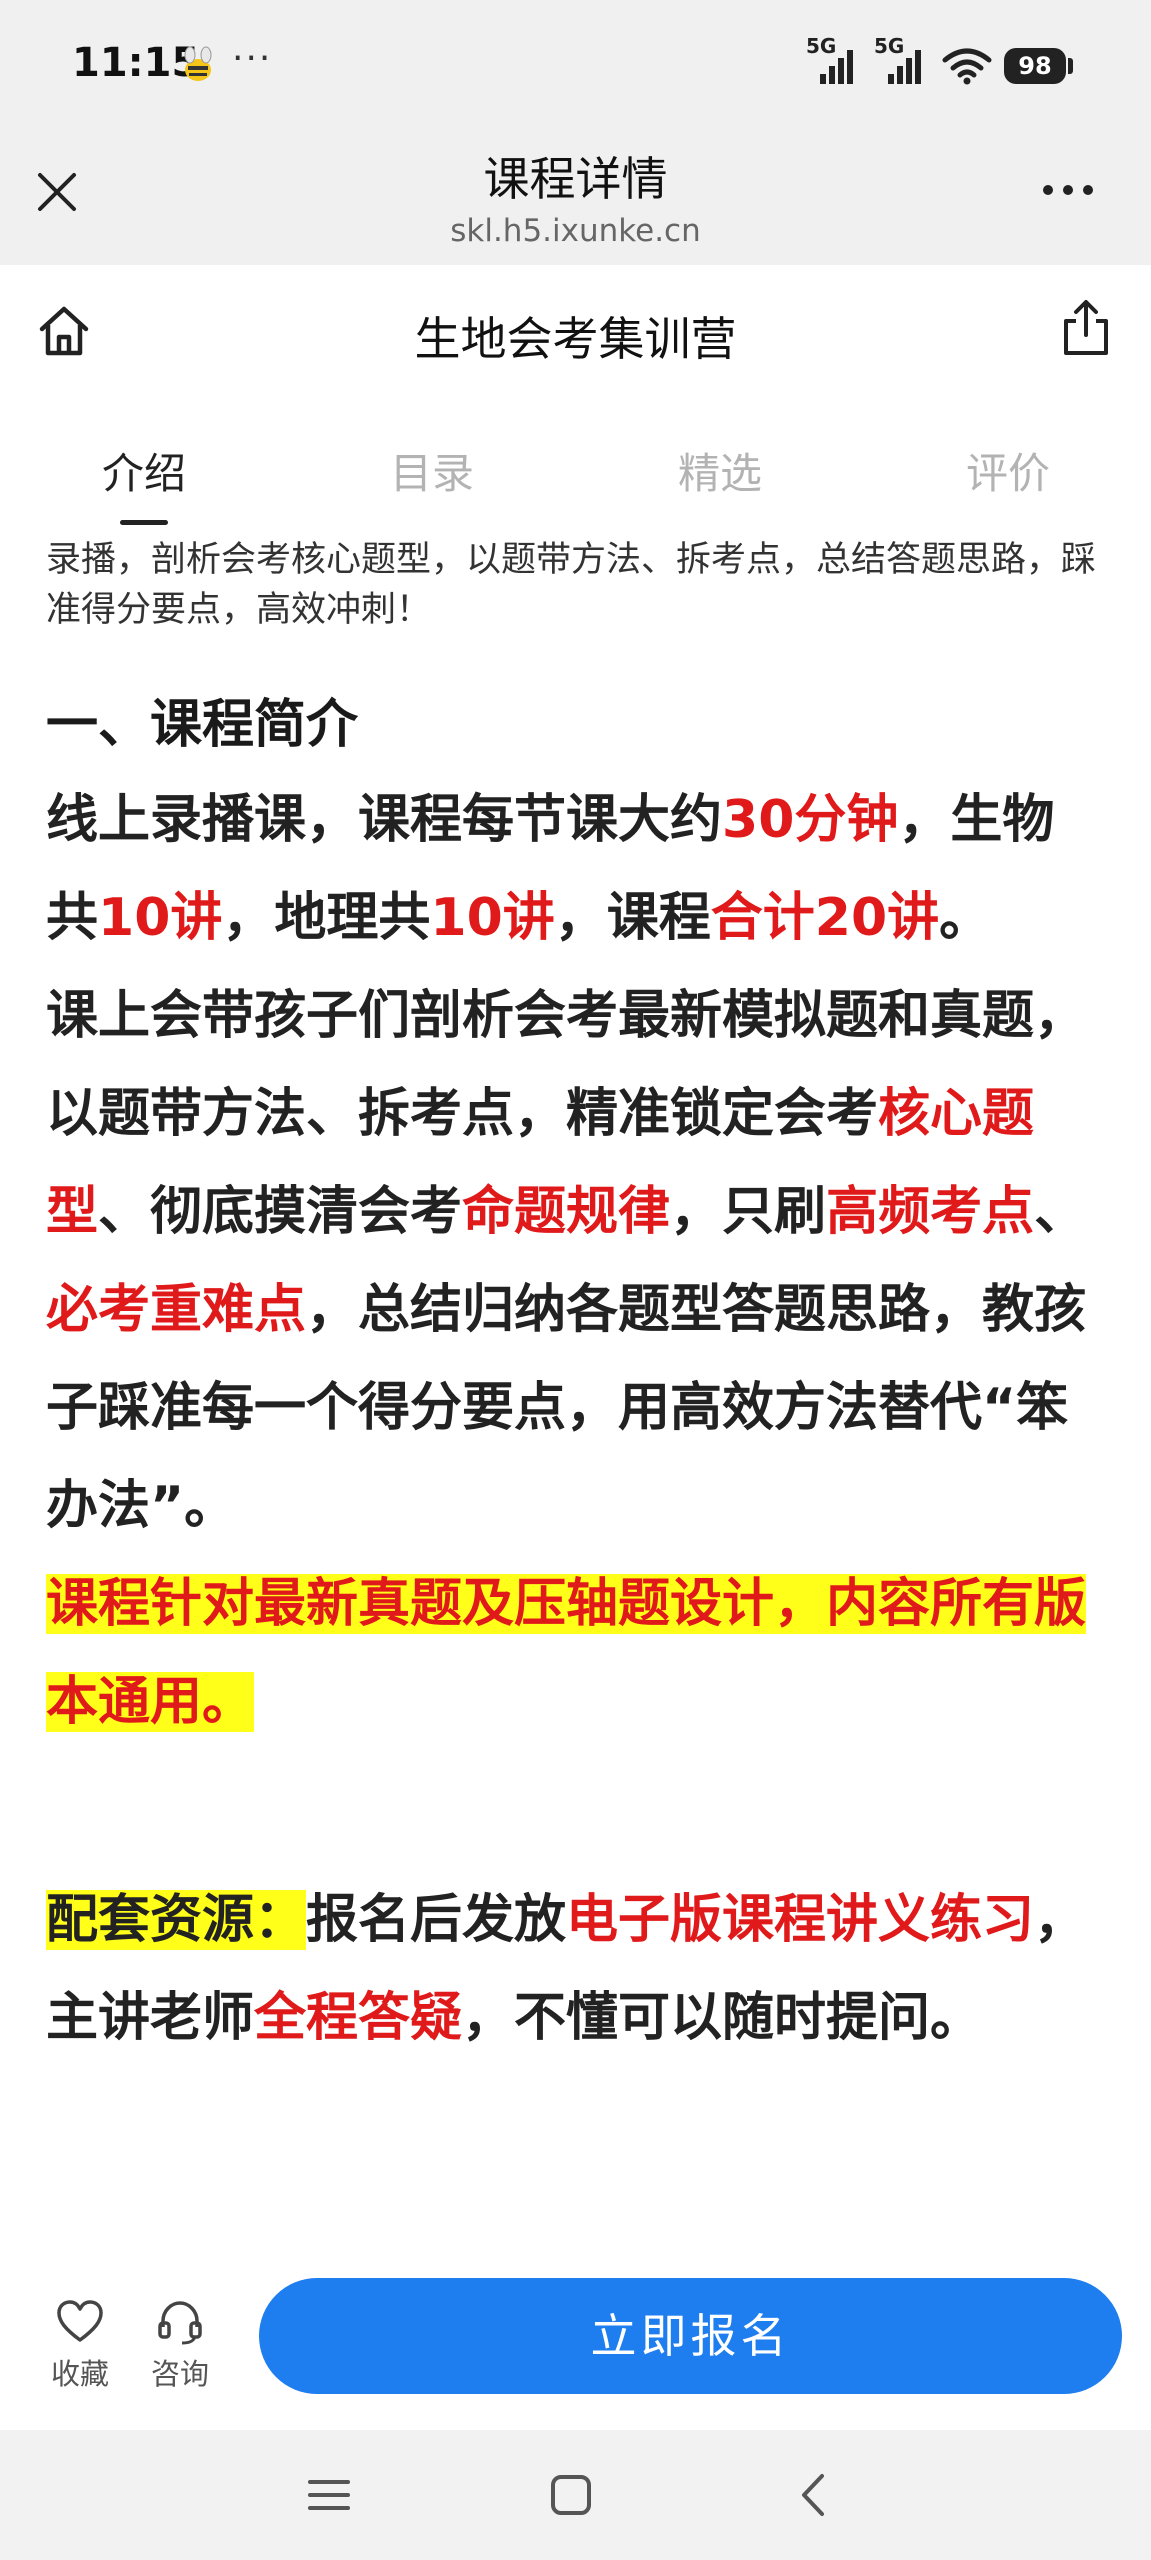 The width and height of the screenshot is (1151, 2560). Describe the element at coordinates (144, 522) in the screenshot. I see `active-tab-indicator` at that location.